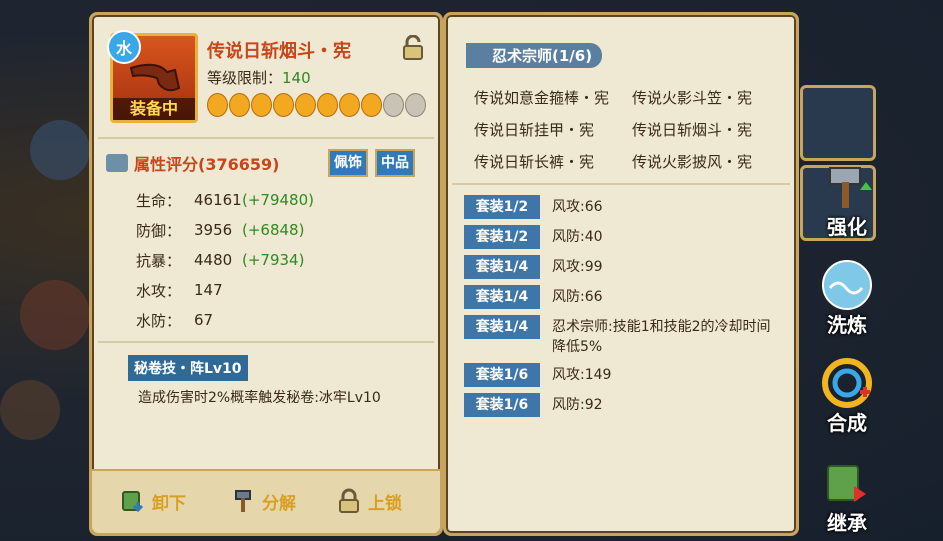  I want to click on stat-row: 防御： 3956 (+6848), so click(225, 230).